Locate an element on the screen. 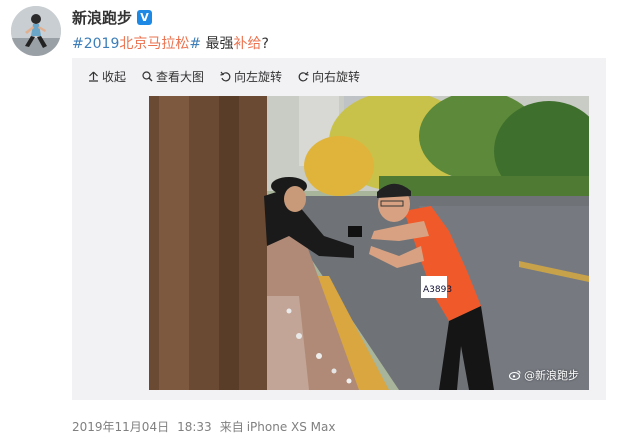 The image size is (618, 435). collapse-icon is located at coordinates (93, 76).